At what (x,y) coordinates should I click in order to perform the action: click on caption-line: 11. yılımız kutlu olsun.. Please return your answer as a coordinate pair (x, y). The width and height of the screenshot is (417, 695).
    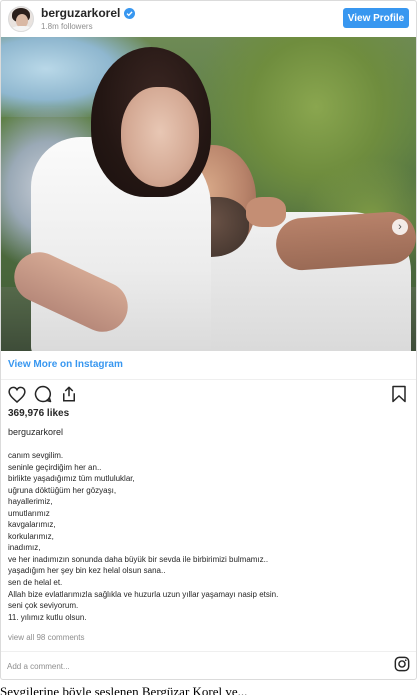
    Looking at the image, I should click on (47, 617).